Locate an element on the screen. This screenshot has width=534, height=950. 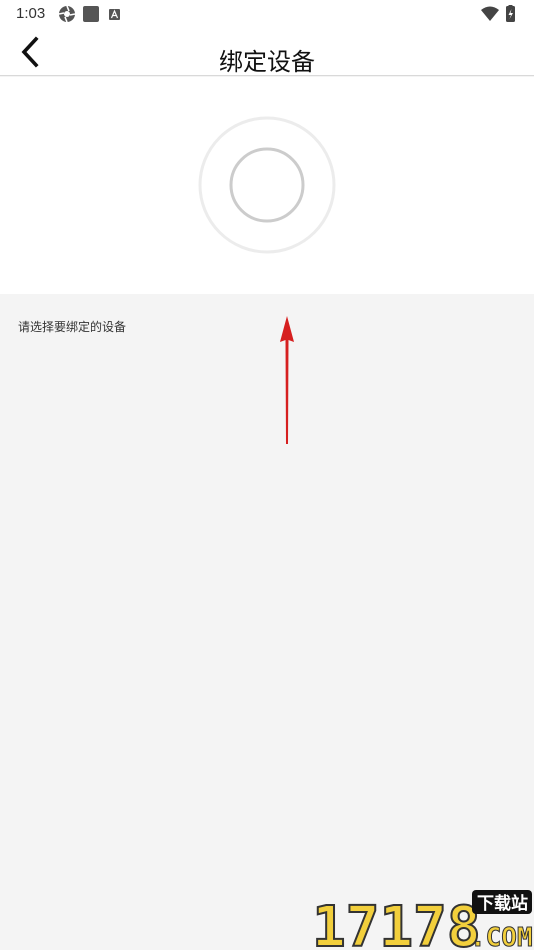
annotation-arrow is located at coordinates (287, 380).